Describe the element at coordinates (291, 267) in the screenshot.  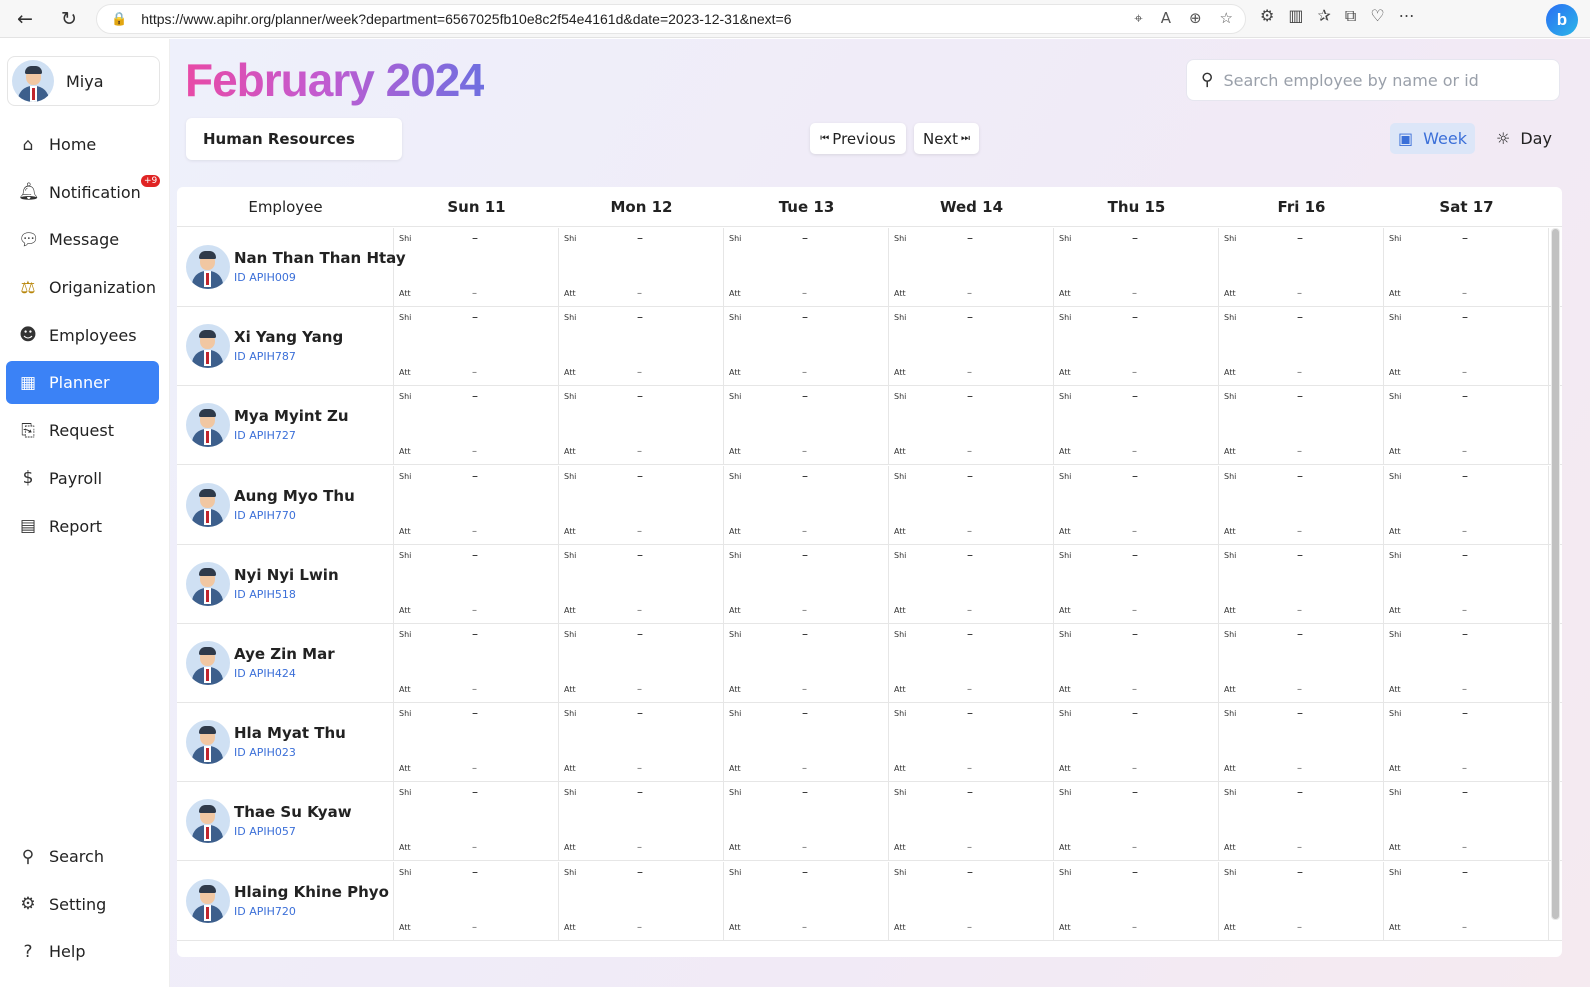
I see `employee-cell: Nan Than Than Htay ID APIH009` at that location.